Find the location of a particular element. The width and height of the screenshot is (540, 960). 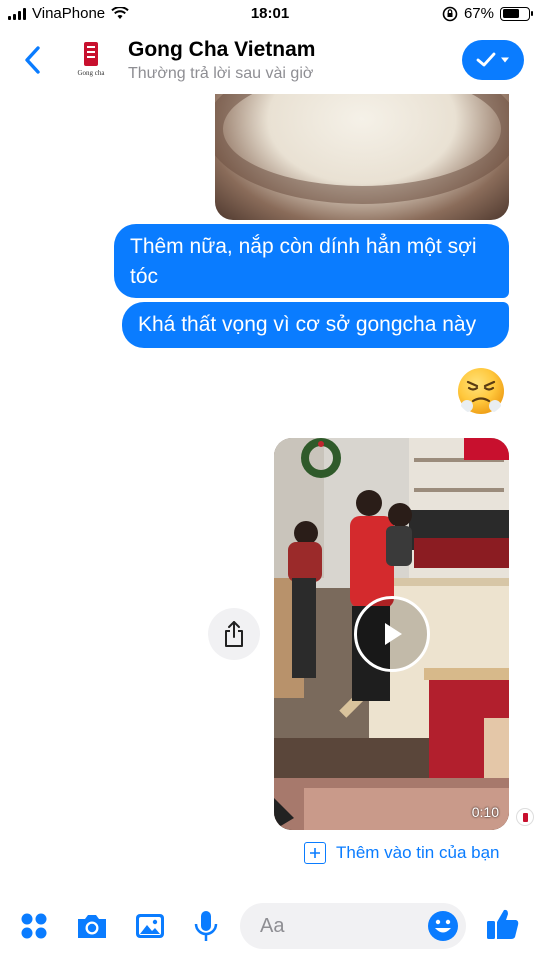

play-icon is located at coordinates (393, 634).